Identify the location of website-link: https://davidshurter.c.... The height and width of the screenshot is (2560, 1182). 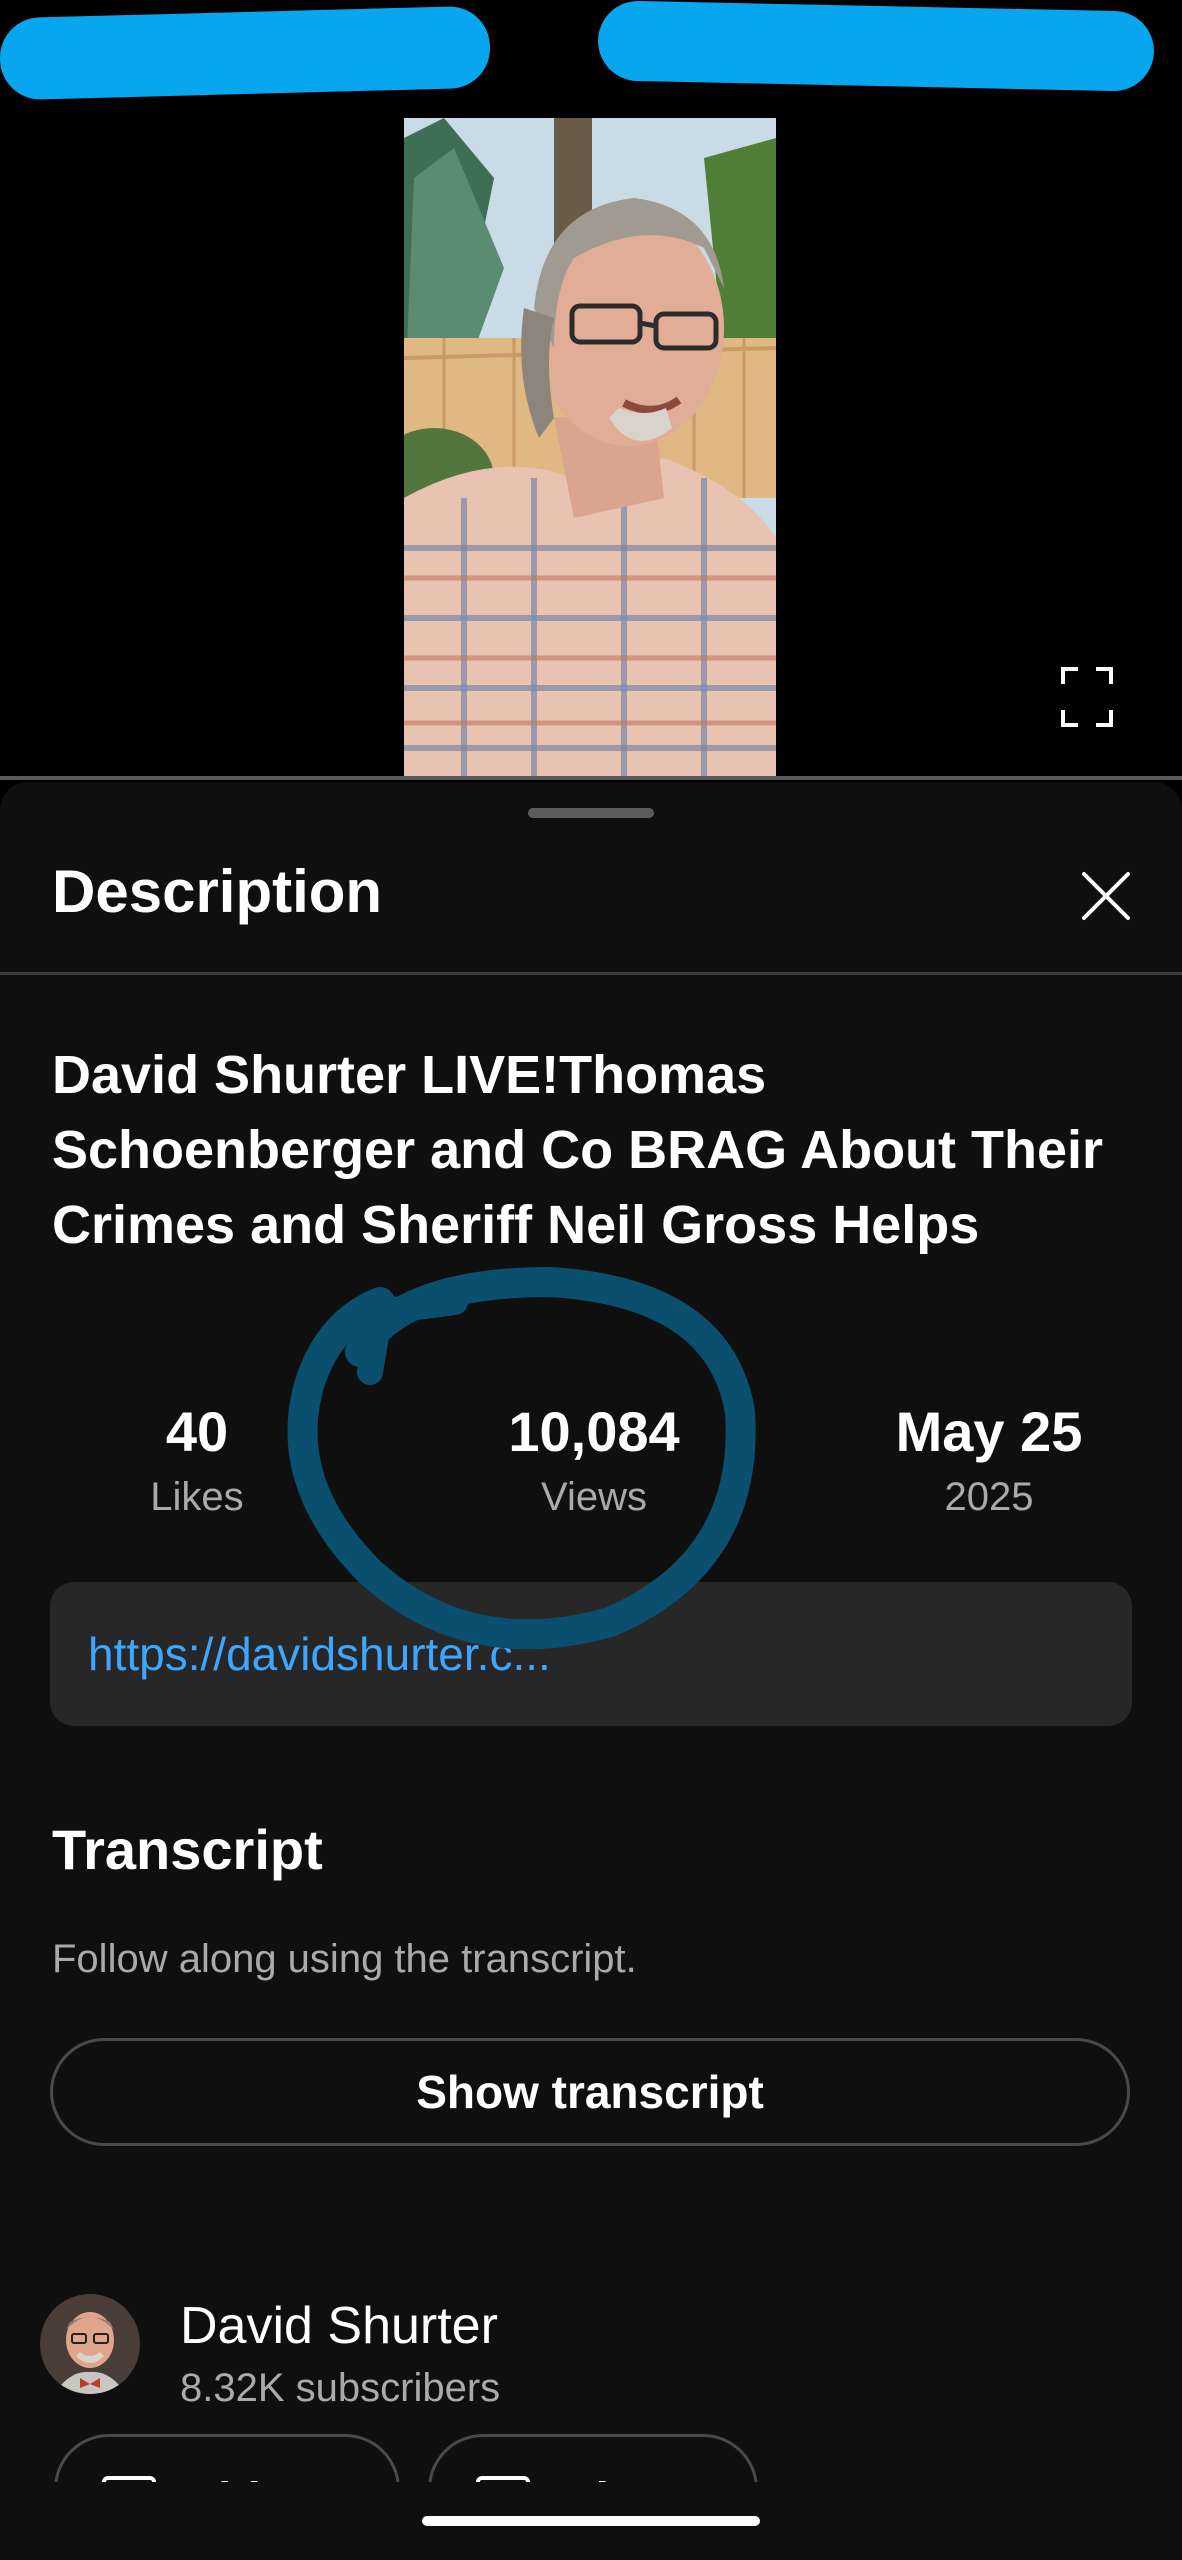
(319, 1654).